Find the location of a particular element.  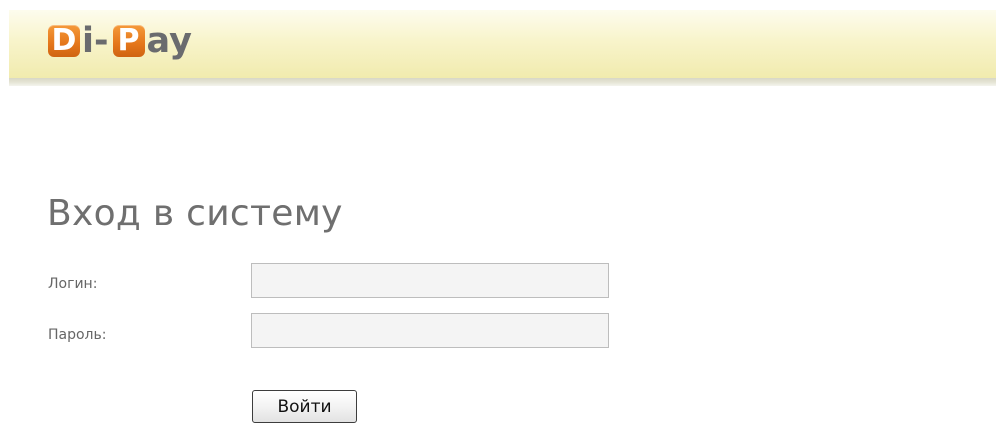

login-input is located at coordinates (430, 280).